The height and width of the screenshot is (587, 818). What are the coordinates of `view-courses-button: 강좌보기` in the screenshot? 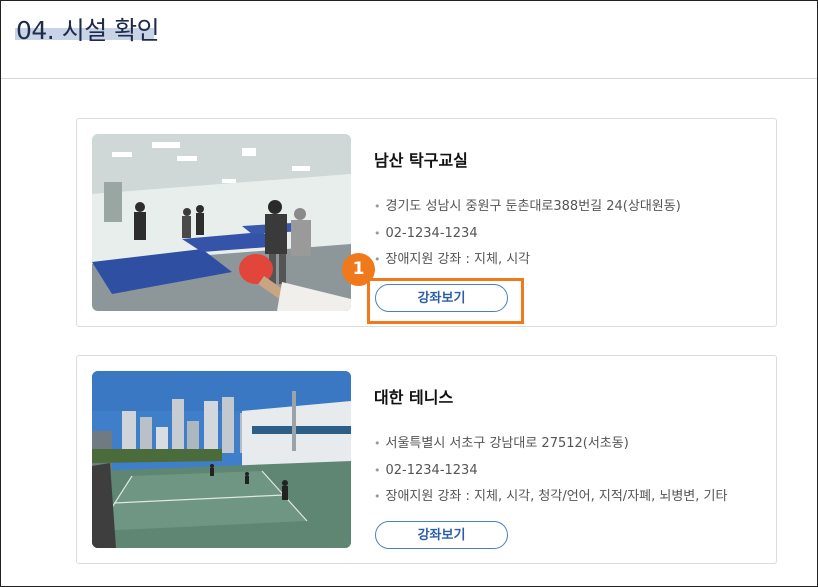 It's located at (441, 535).